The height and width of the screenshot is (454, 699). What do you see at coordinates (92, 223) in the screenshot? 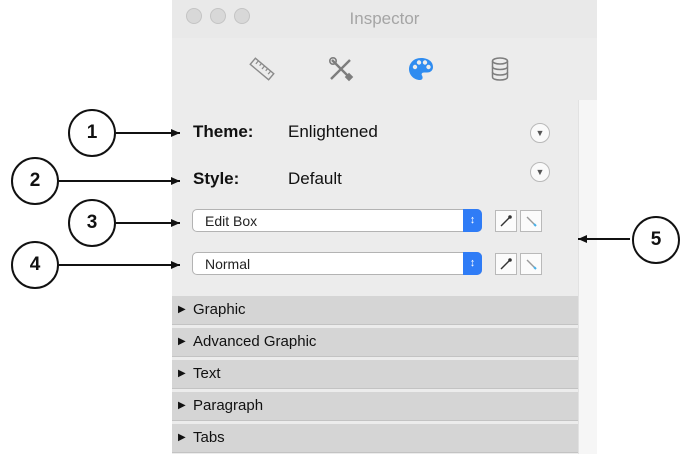
I see `callout-3: 3` at bounding box center [92, 223].